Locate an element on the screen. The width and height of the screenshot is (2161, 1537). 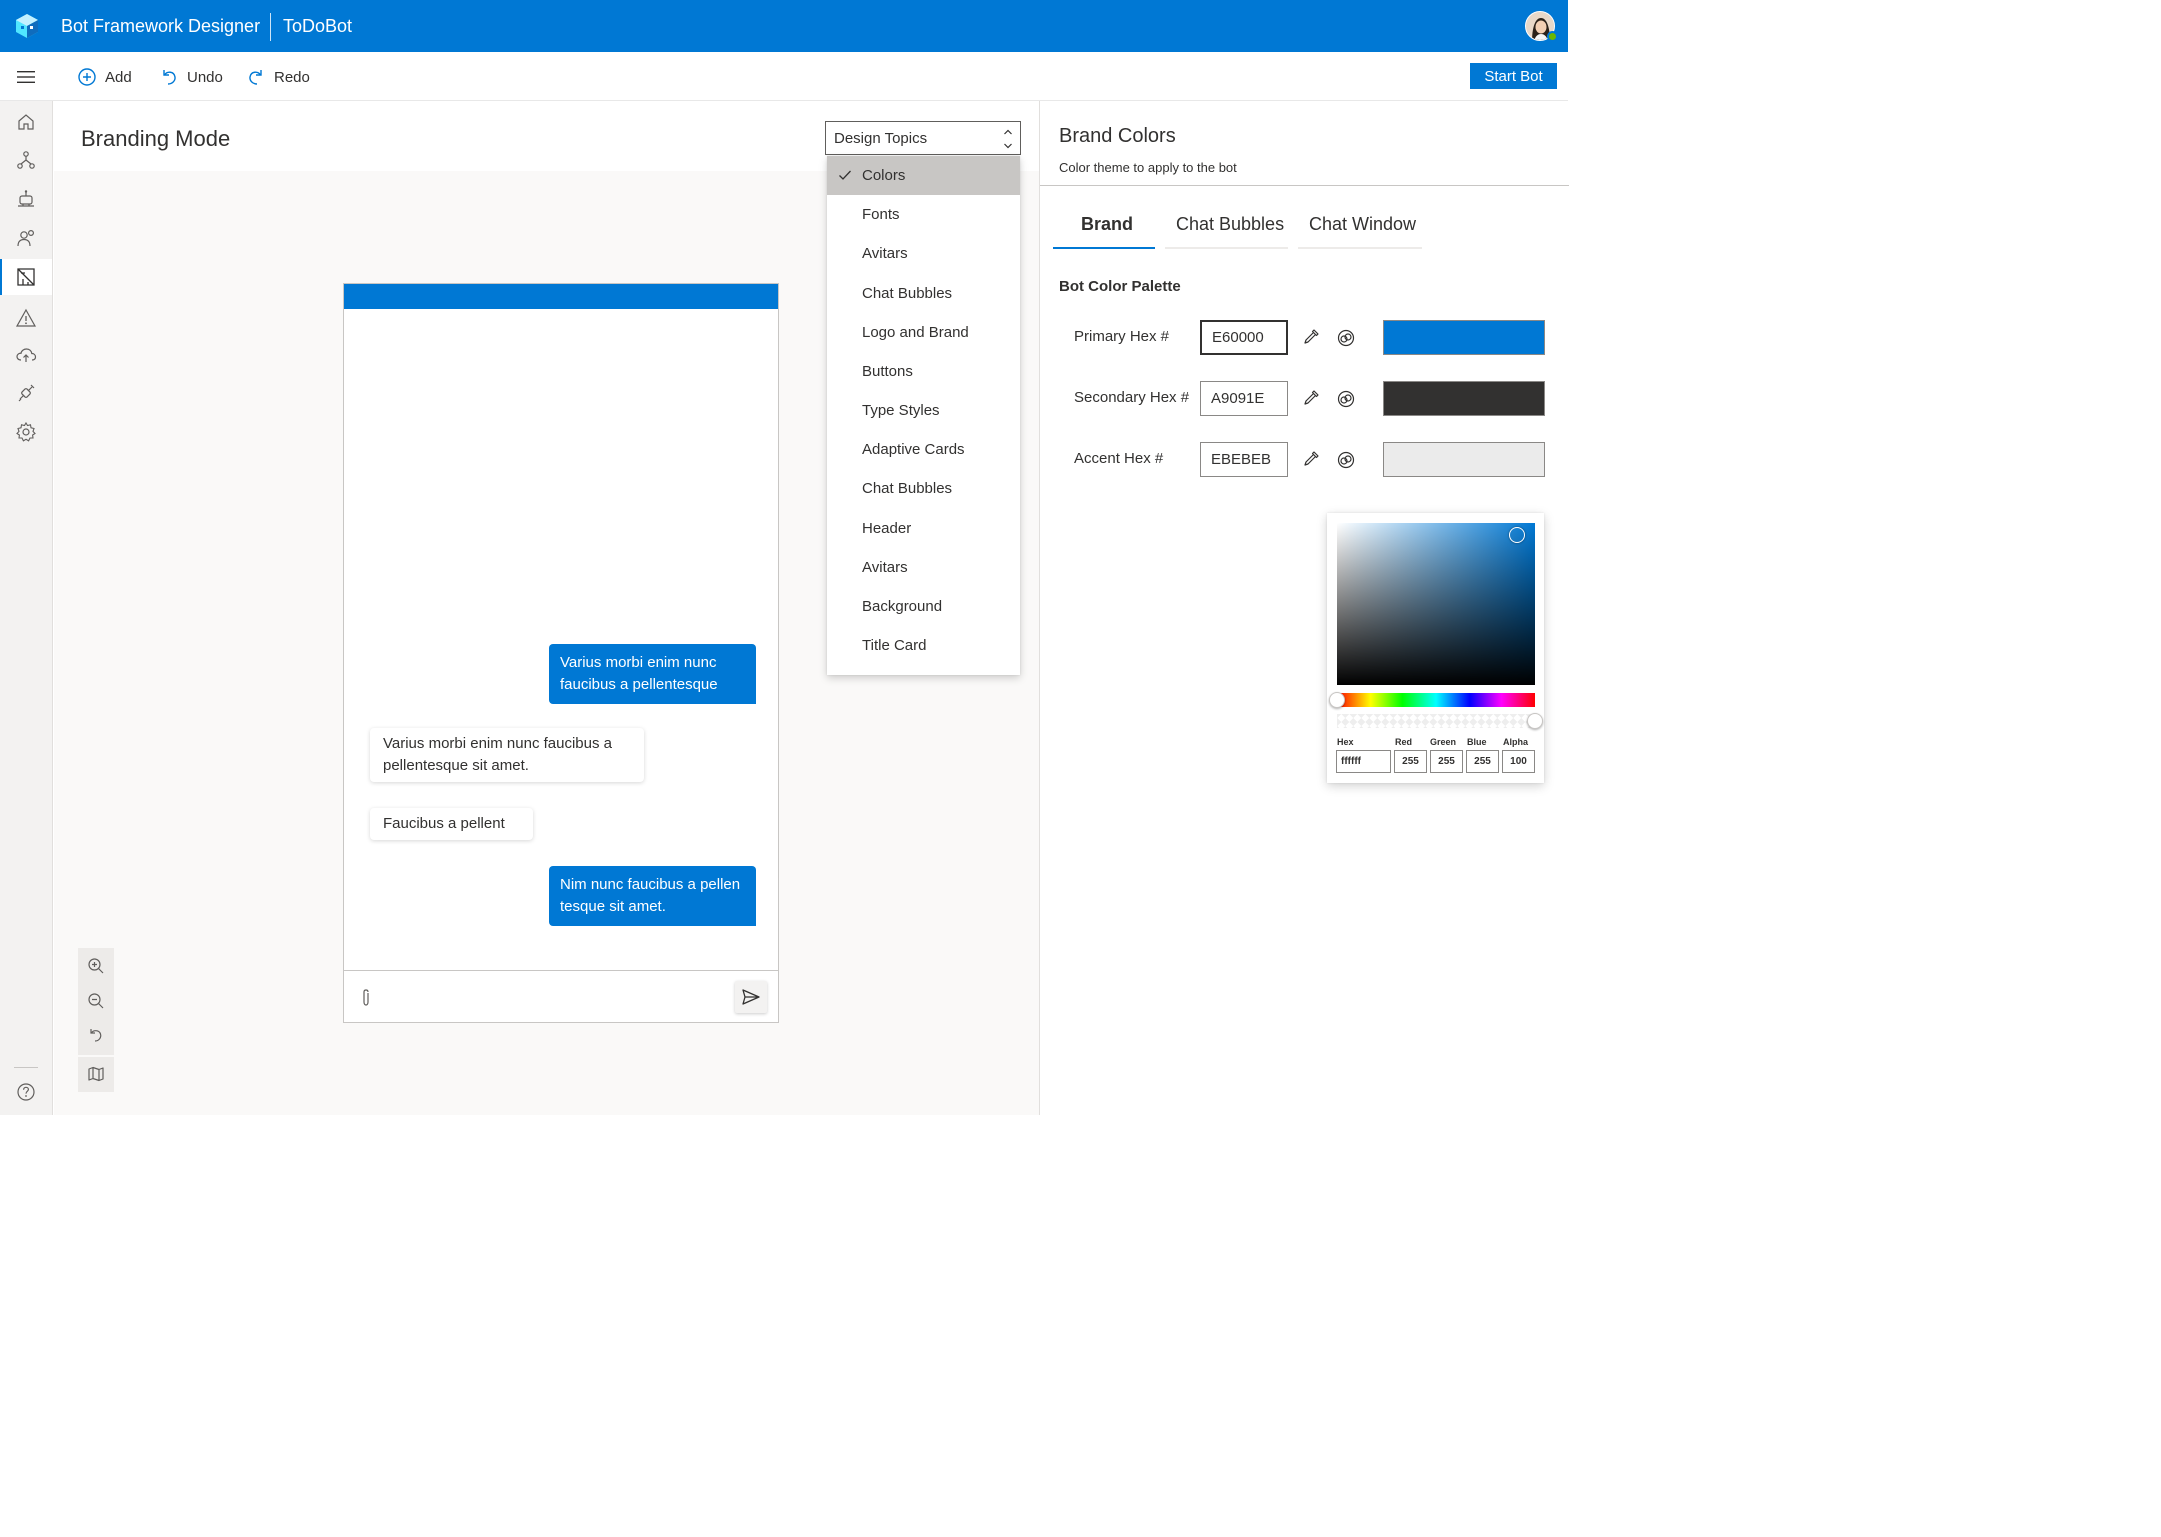
settings-icon is located at coordinates (26, 432).